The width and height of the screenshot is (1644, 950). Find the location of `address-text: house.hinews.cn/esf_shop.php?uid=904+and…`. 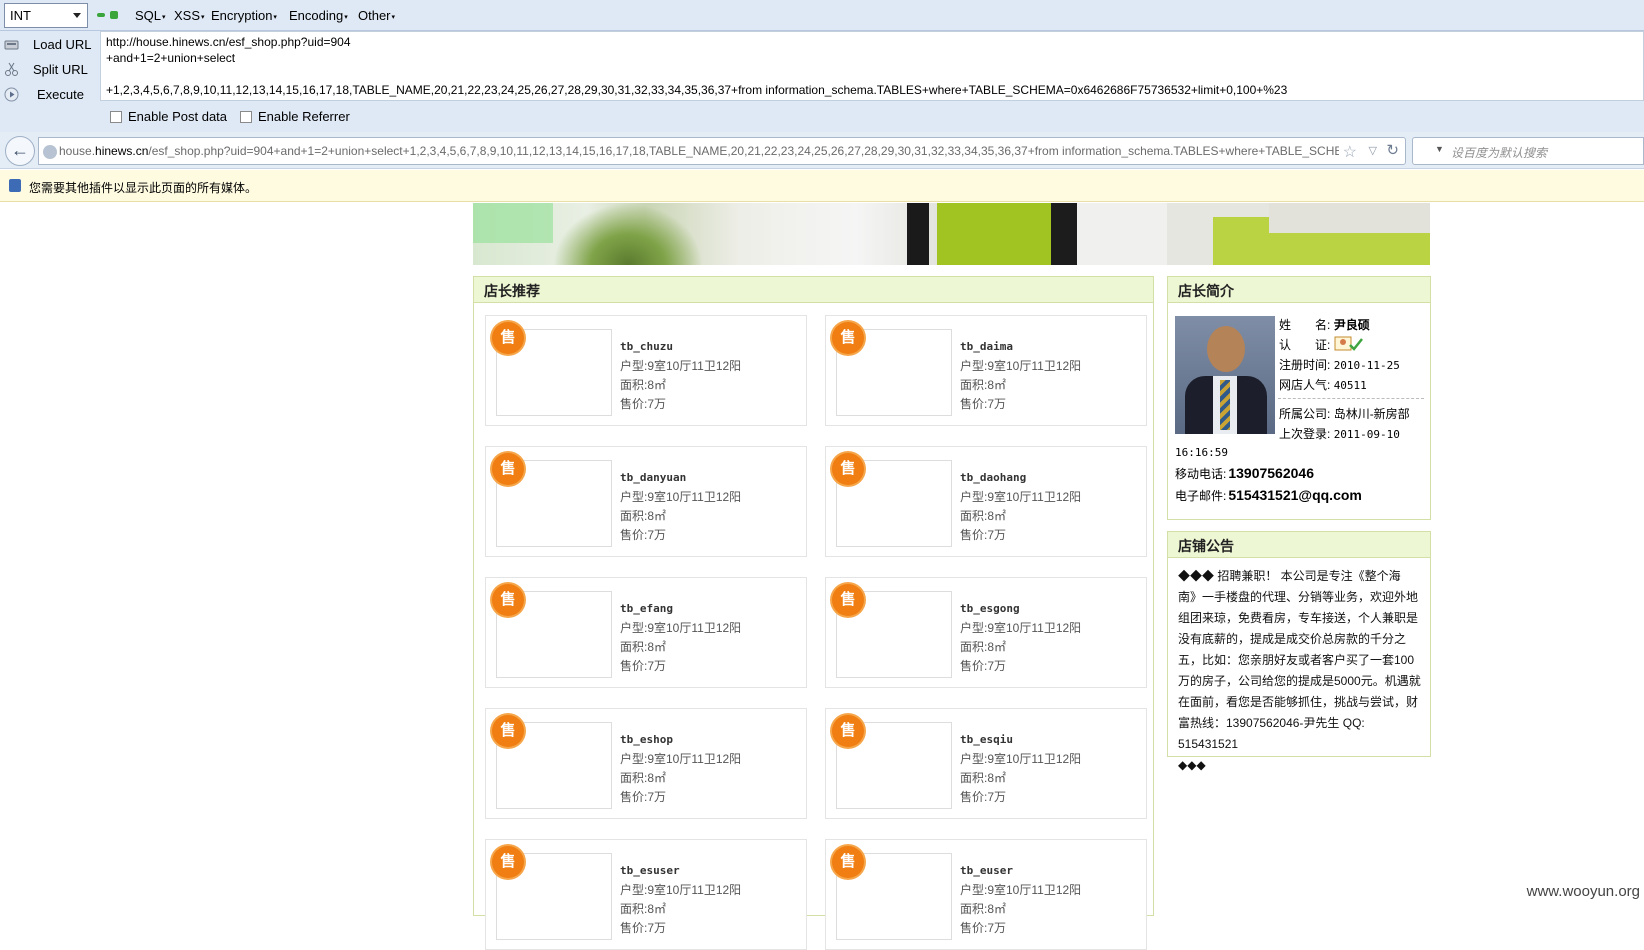

address-text: house.hinews.cn/esf_shop.php?uid=904+and… is located at coordinates (699, 151).